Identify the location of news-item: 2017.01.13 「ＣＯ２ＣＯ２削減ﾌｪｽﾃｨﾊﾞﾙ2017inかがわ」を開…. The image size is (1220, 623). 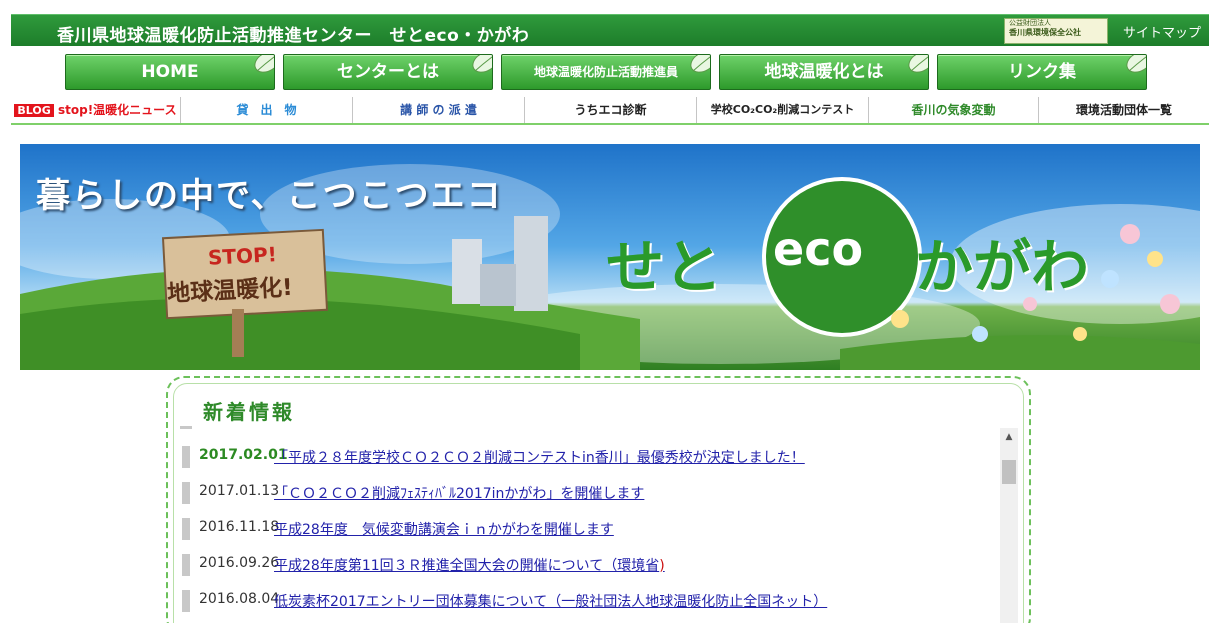
(585, 494).